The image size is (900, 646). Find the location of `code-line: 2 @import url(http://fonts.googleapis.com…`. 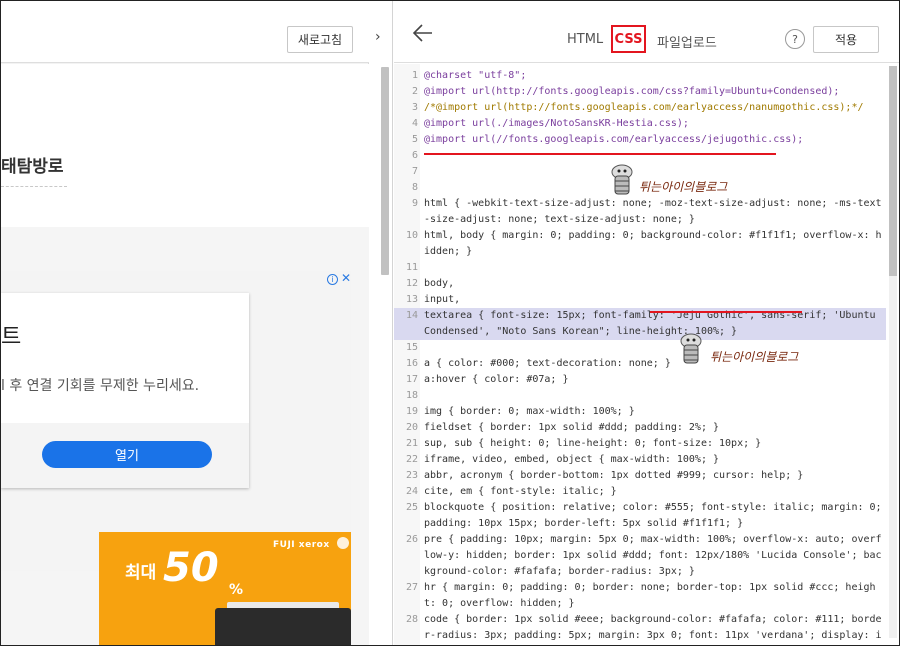

code-line: 2 @import url(http://fonts.googleapis.com… is located at coordinates (640, 92).